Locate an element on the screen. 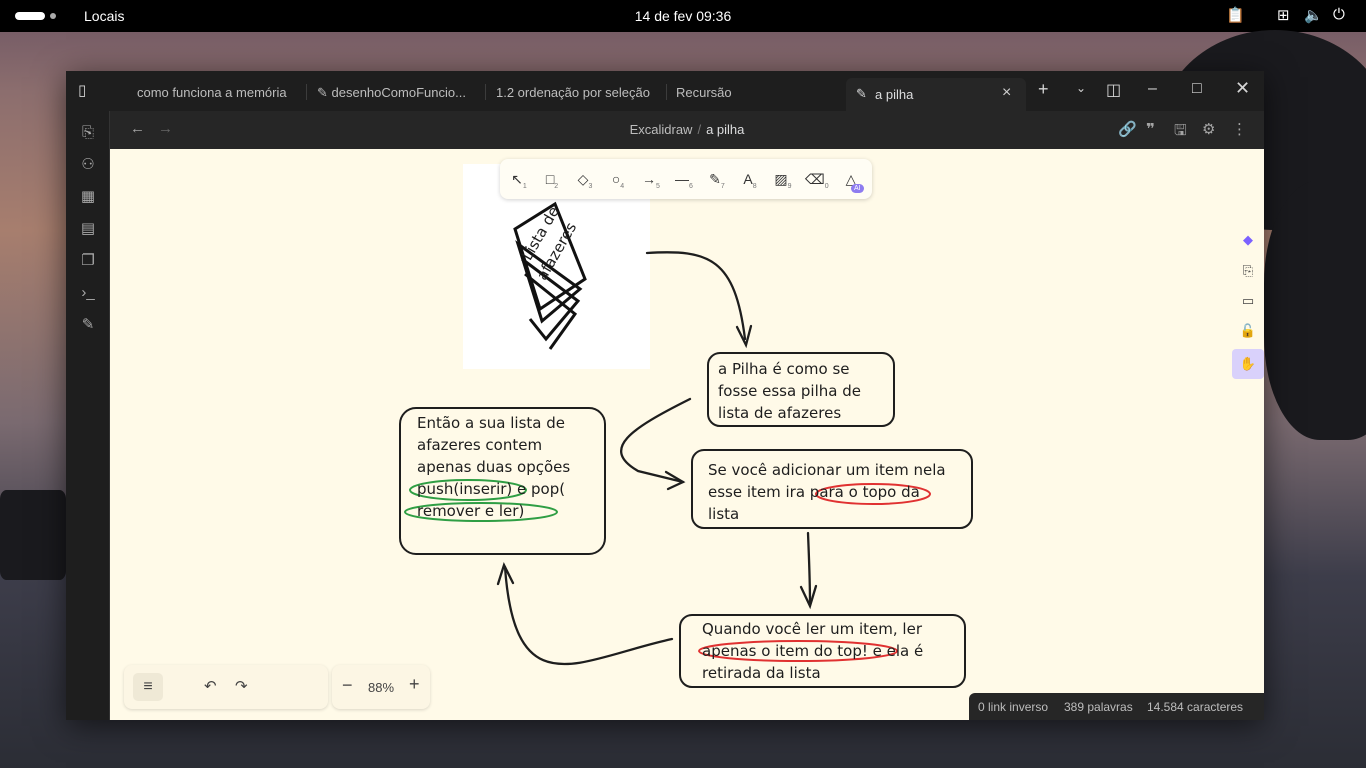  arrow-image-to-box is located at coordinates (696, 296).